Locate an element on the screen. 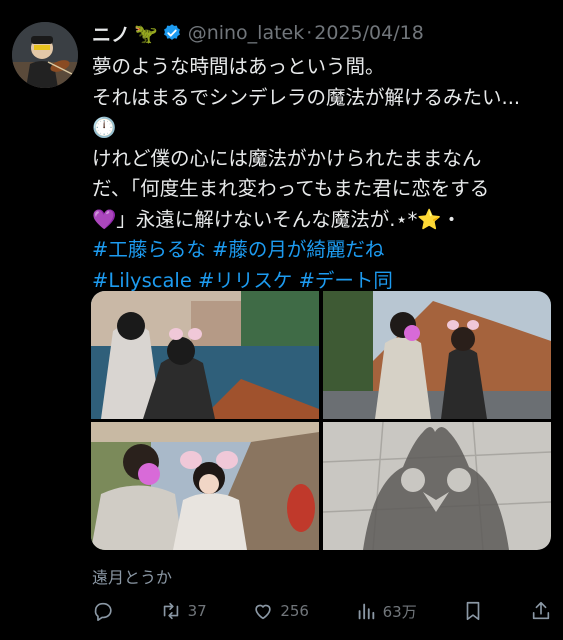 The image size is (563, 640). like-count: 256 is located at coordinates (294, 611).